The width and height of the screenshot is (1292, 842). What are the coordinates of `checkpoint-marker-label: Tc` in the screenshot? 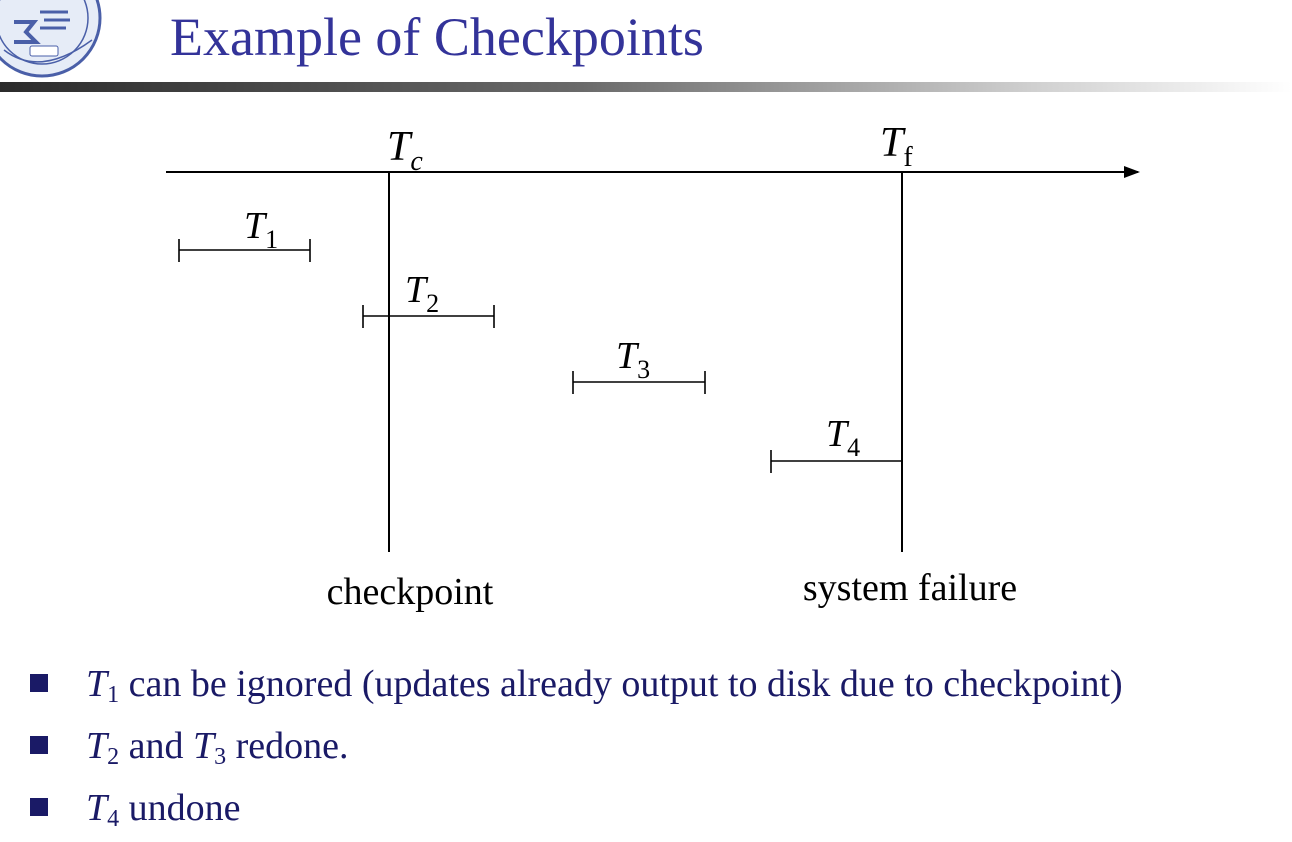 It's located at (405, 150).